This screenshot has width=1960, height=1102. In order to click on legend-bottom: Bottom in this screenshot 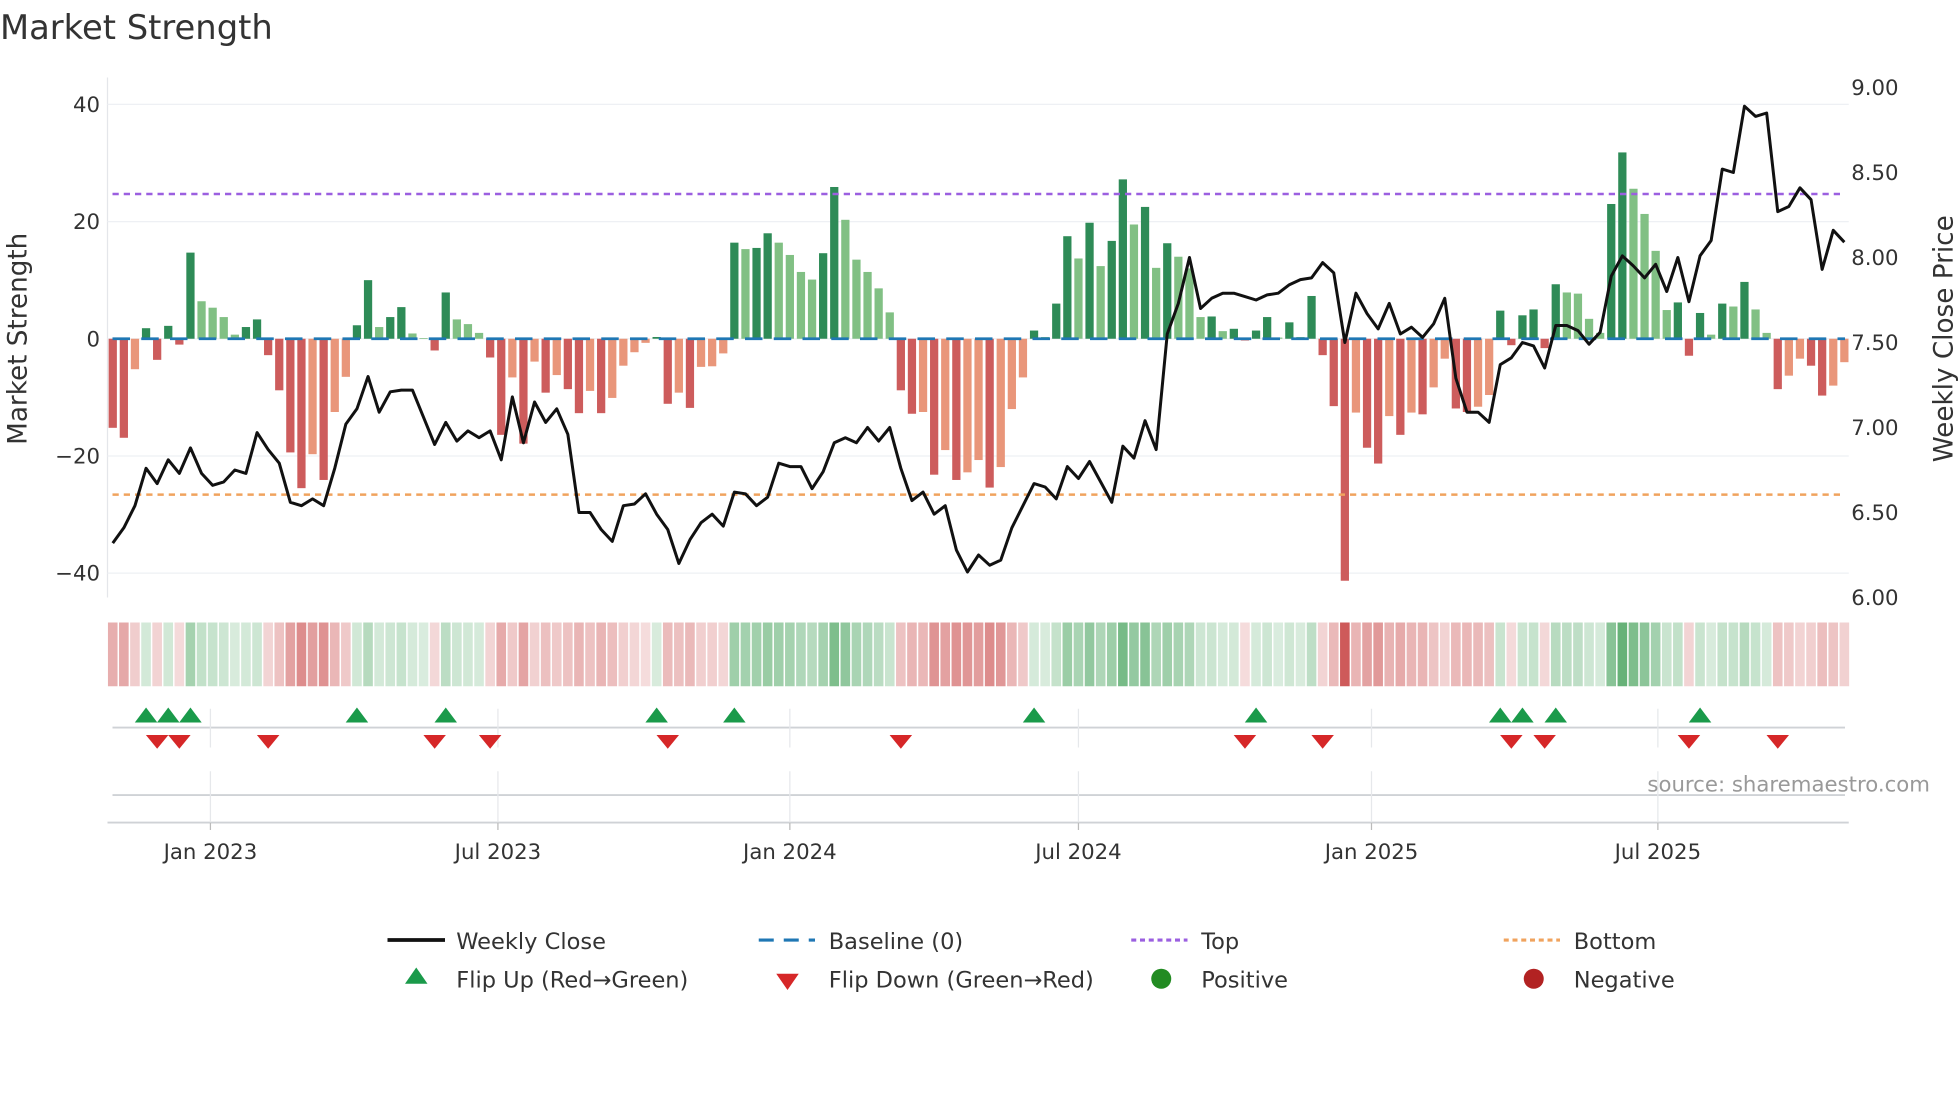, I will do `click(1615, 942)`.